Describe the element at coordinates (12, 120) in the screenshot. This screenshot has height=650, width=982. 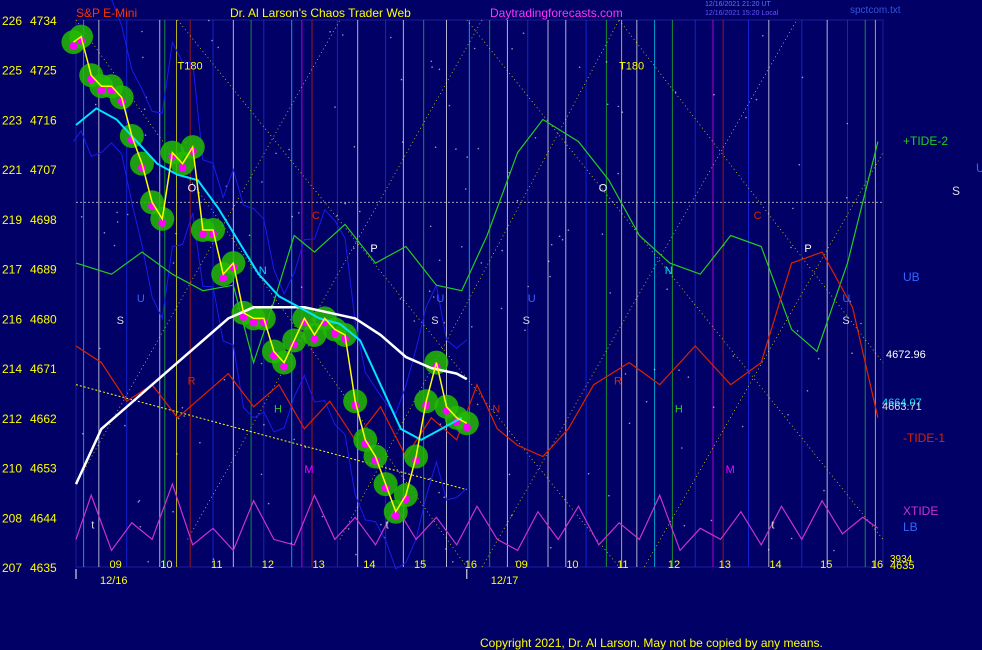
I see `y-tick-label-left: 223` at that location.